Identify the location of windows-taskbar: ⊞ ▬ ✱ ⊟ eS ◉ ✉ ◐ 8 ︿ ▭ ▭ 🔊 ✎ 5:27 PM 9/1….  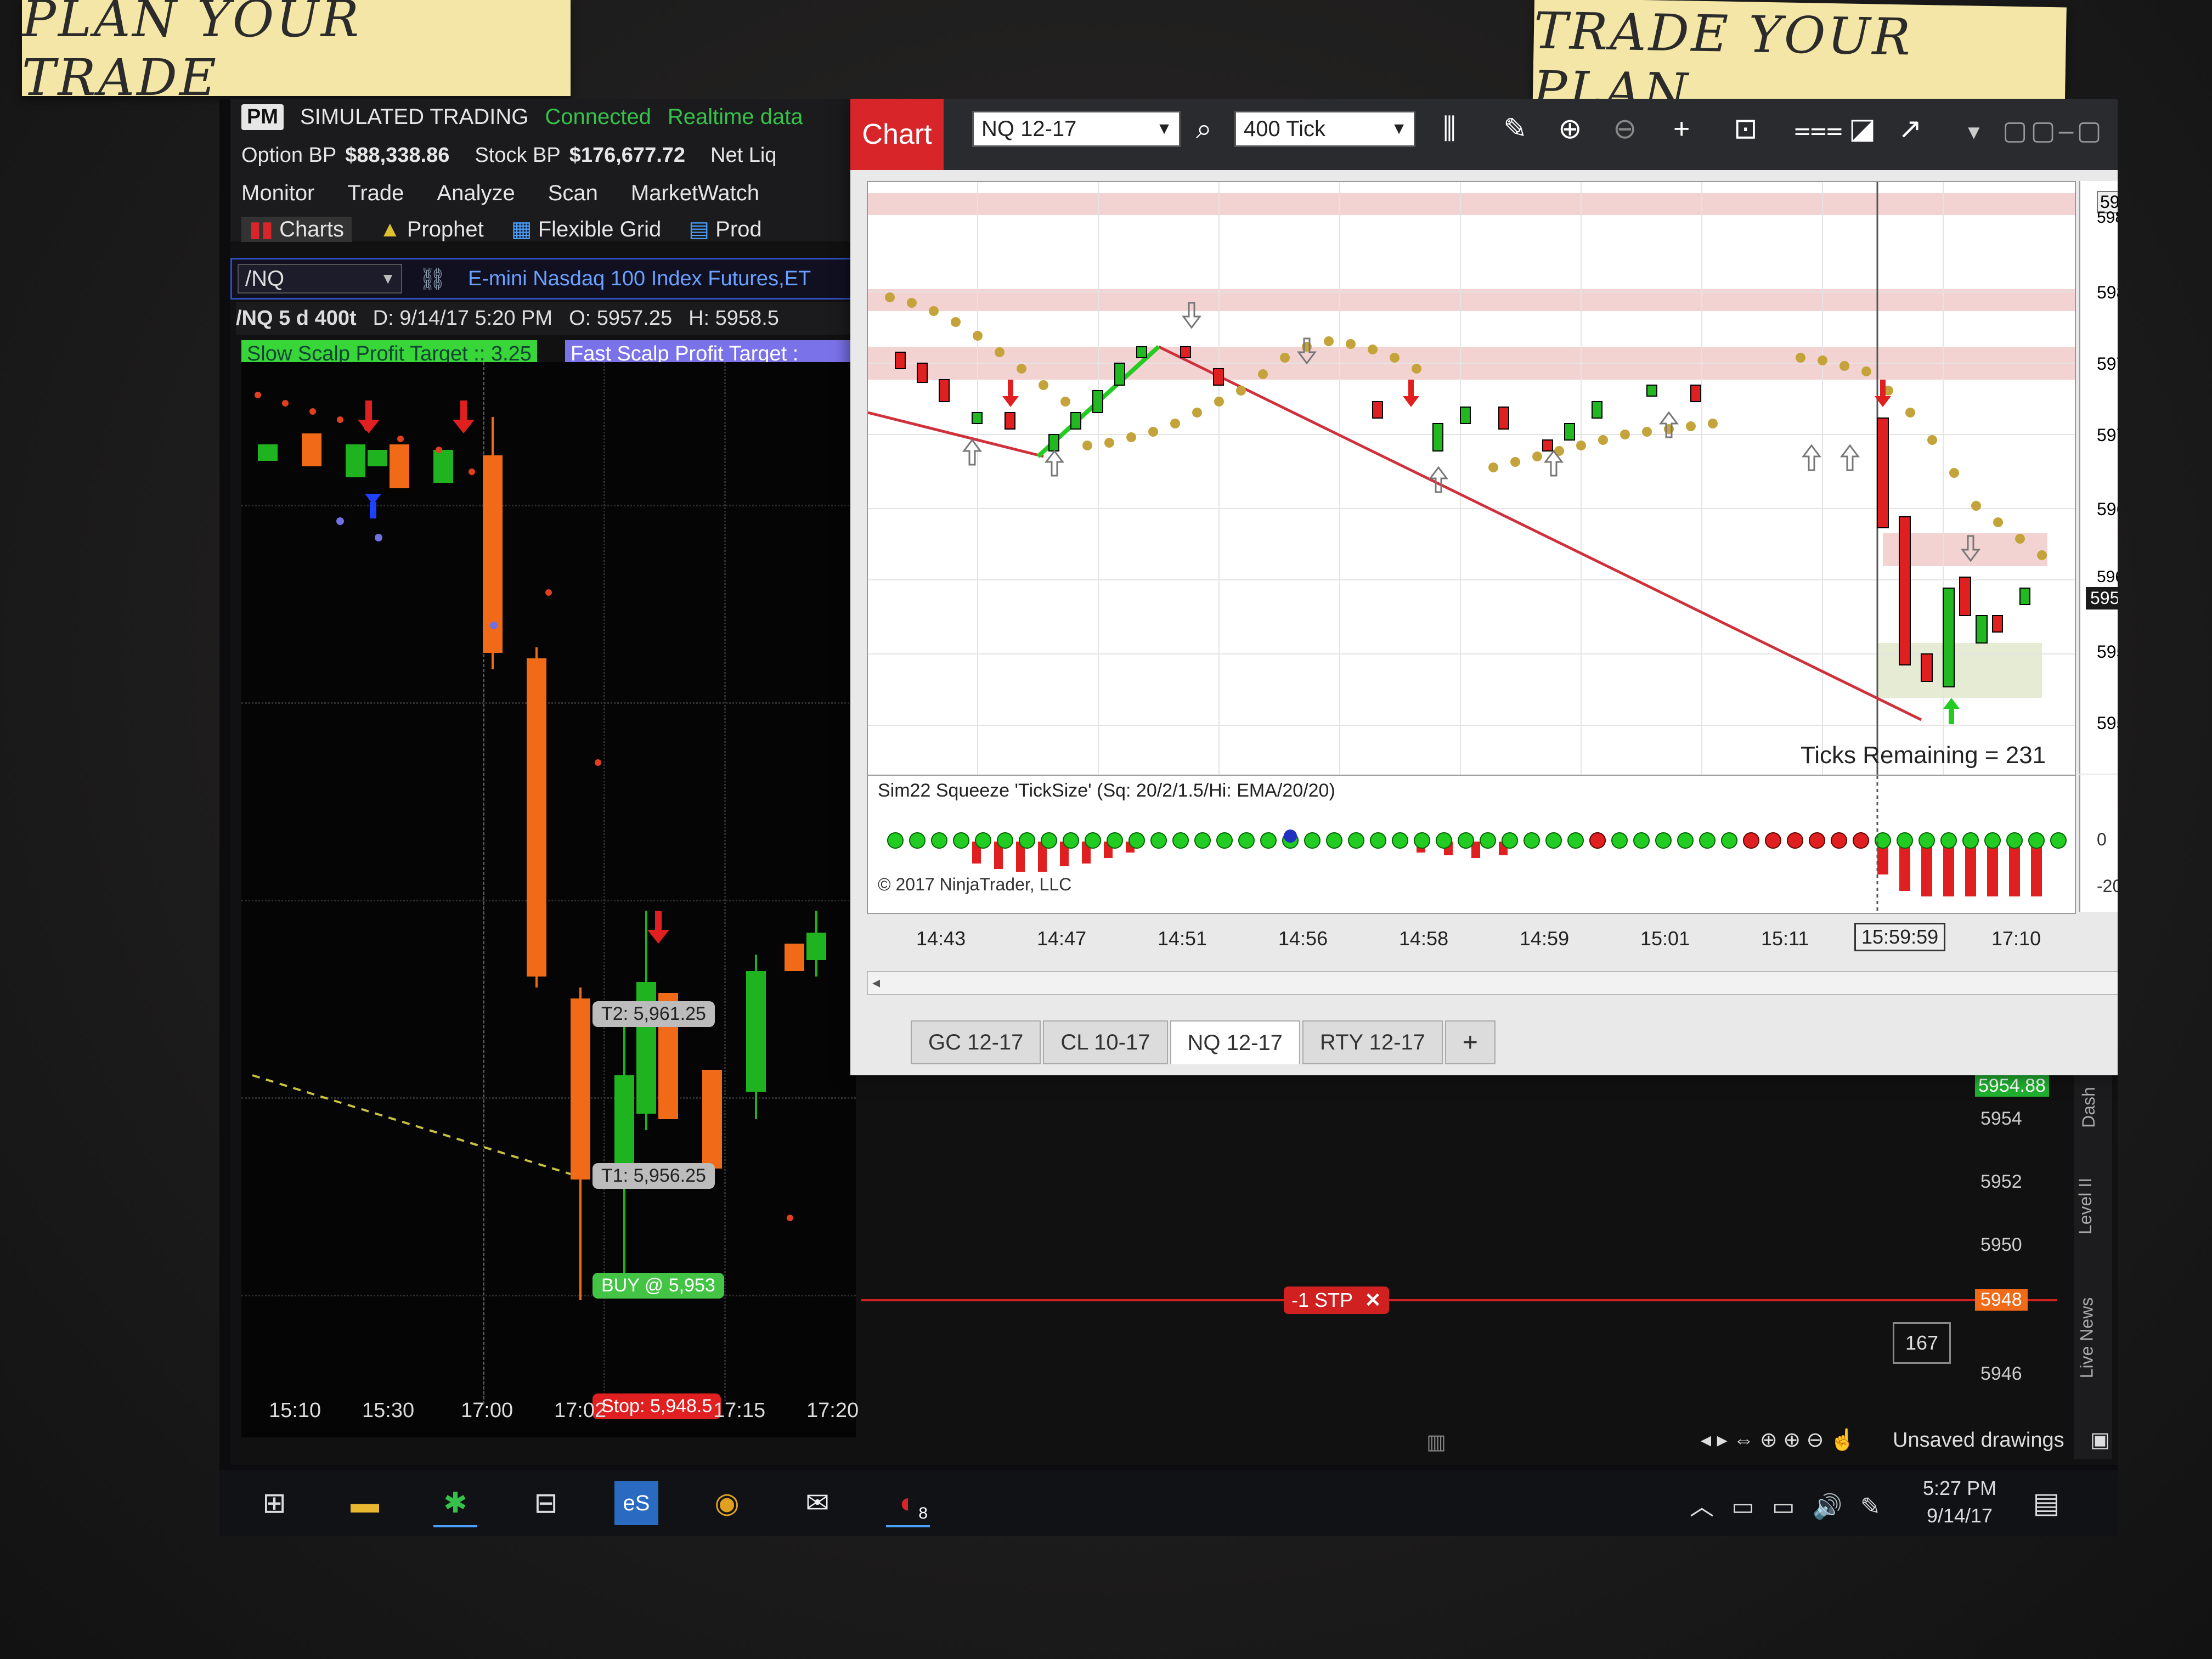
(1169, 1503).